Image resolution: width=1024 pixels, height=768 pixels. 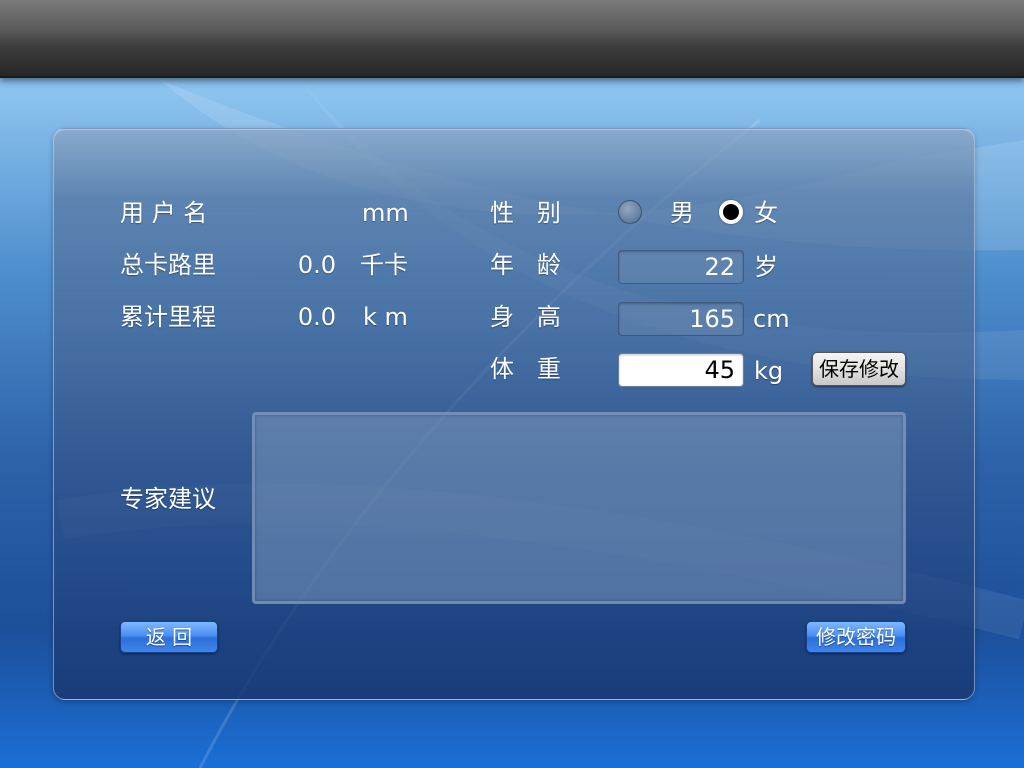 I want to click on total-distance-value: 0.0, so click(x=316, y=317).